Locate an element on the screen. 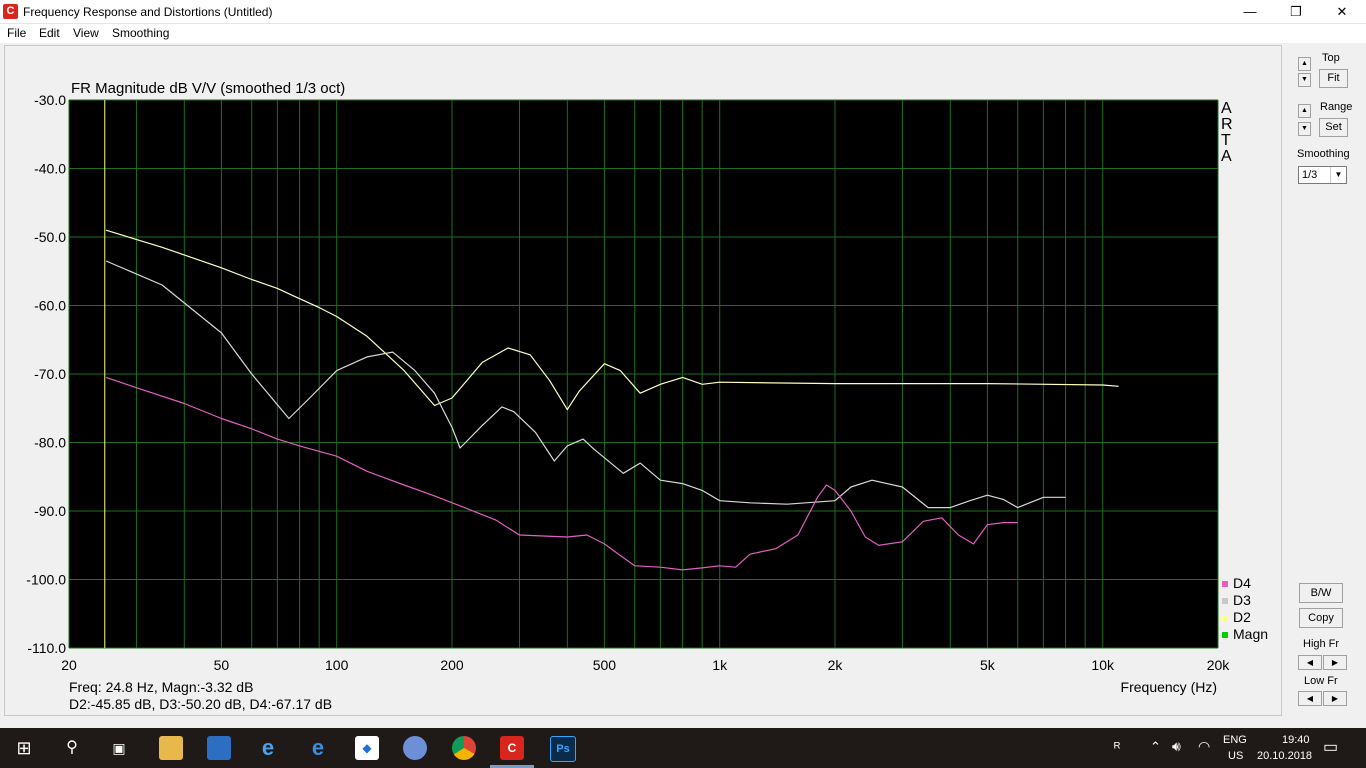 Image resolution: width=1366 pixels, height=768 pixels. close-button: ✕ is located at coordinates (1342, 11).